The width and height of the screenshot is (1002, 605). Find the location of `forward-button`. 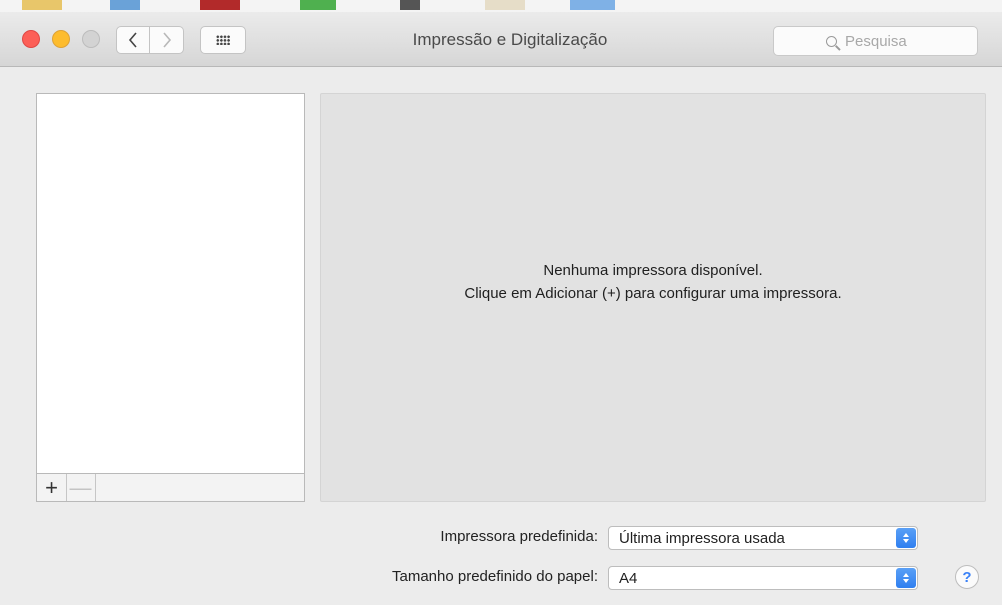

forward-button is located at coordinates (167, 40).